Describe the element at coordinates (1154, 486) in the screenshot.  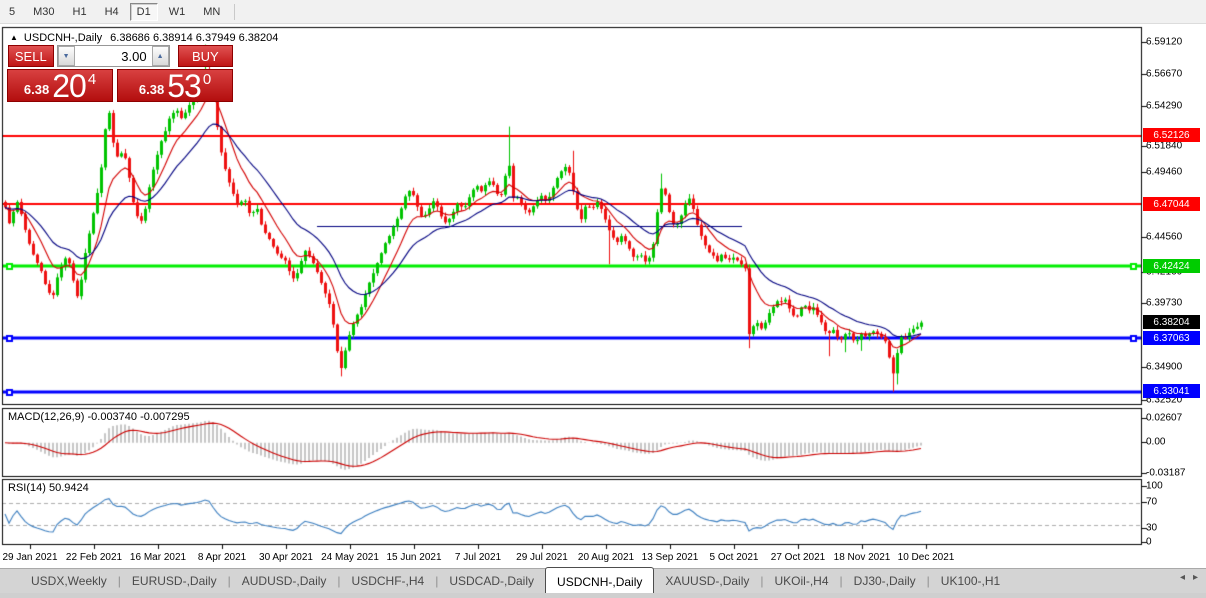
I see `rsi-tick-label: 100` at that location.